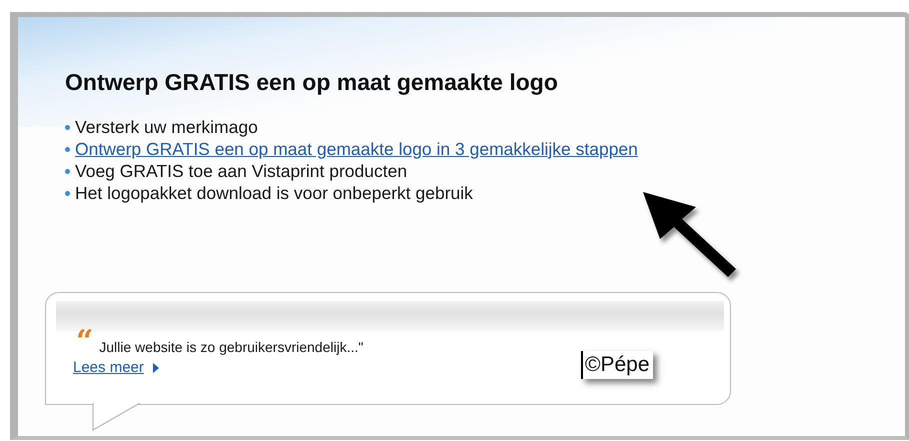  I want to click on caret-icon, so click(155, 367).